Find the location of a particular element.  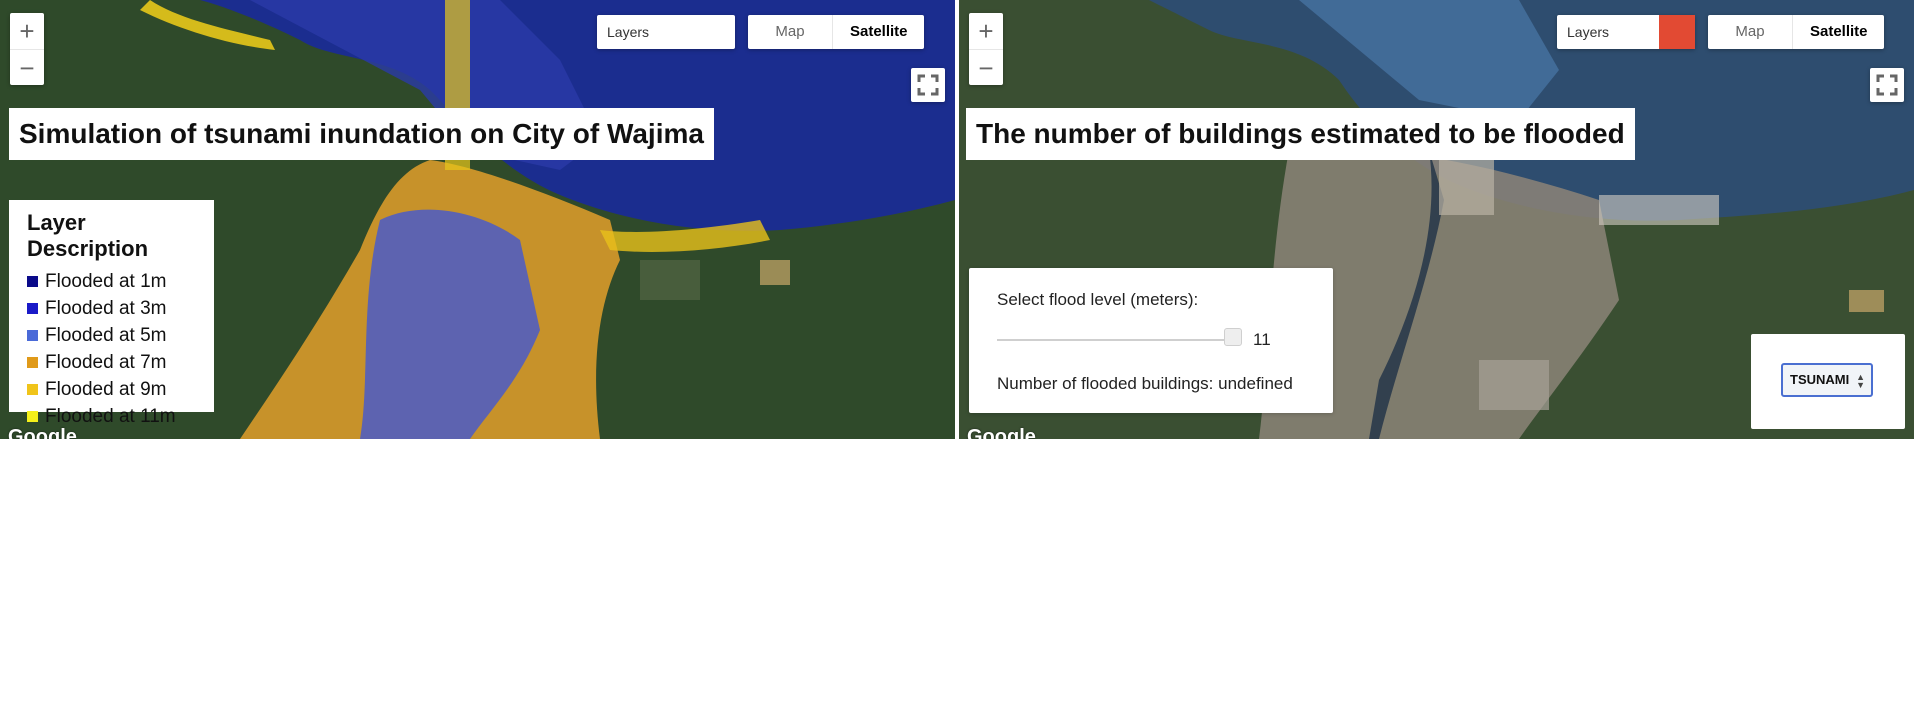

legend-label: Flooded at 3m is located at coordinates (106, 308).